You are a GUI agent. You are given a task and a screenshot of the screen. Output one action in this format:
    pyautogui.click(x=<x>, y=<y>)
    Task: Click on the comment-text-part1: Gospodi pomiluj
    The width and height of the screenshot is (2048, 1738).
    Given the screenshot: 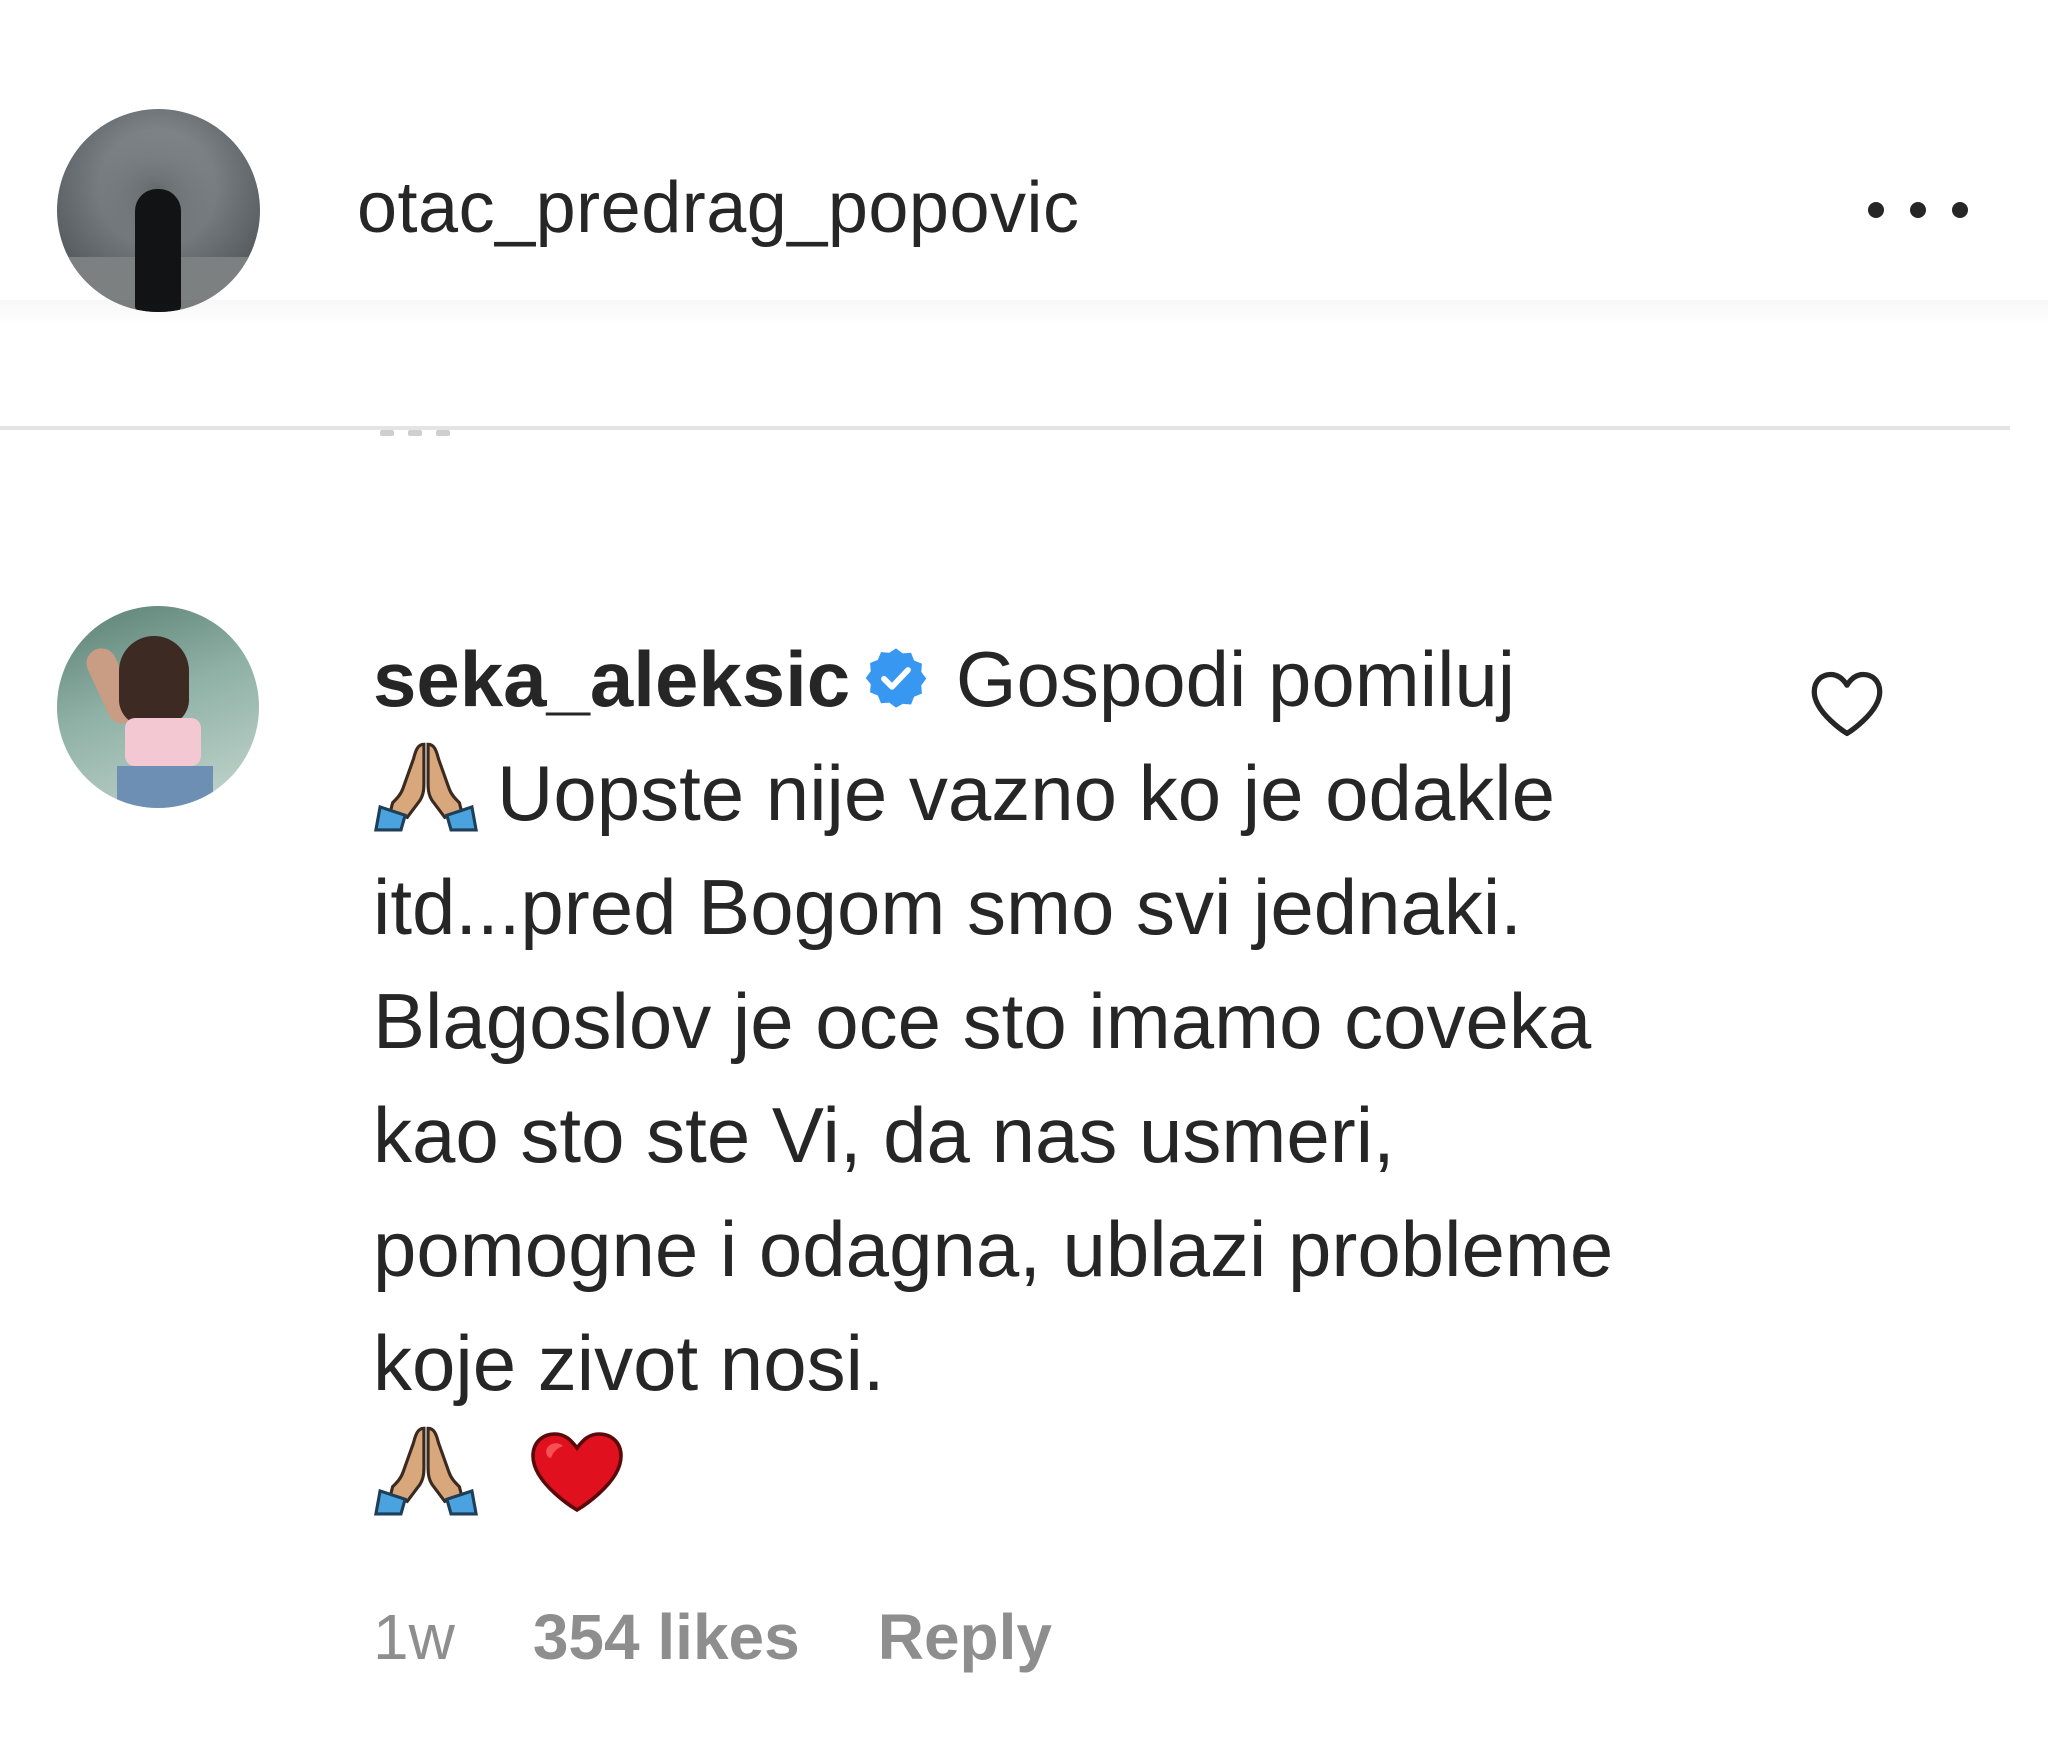 What is the action you would take?
    pyautogui.click(x=1235, y=679)
    